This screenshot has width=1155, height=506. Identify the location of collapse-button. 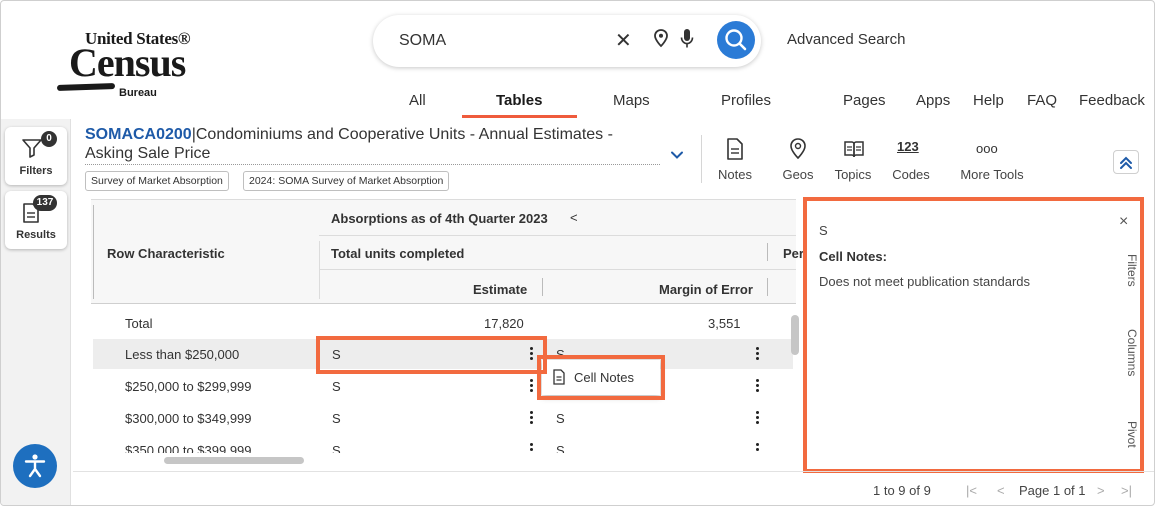
(1126, 162).